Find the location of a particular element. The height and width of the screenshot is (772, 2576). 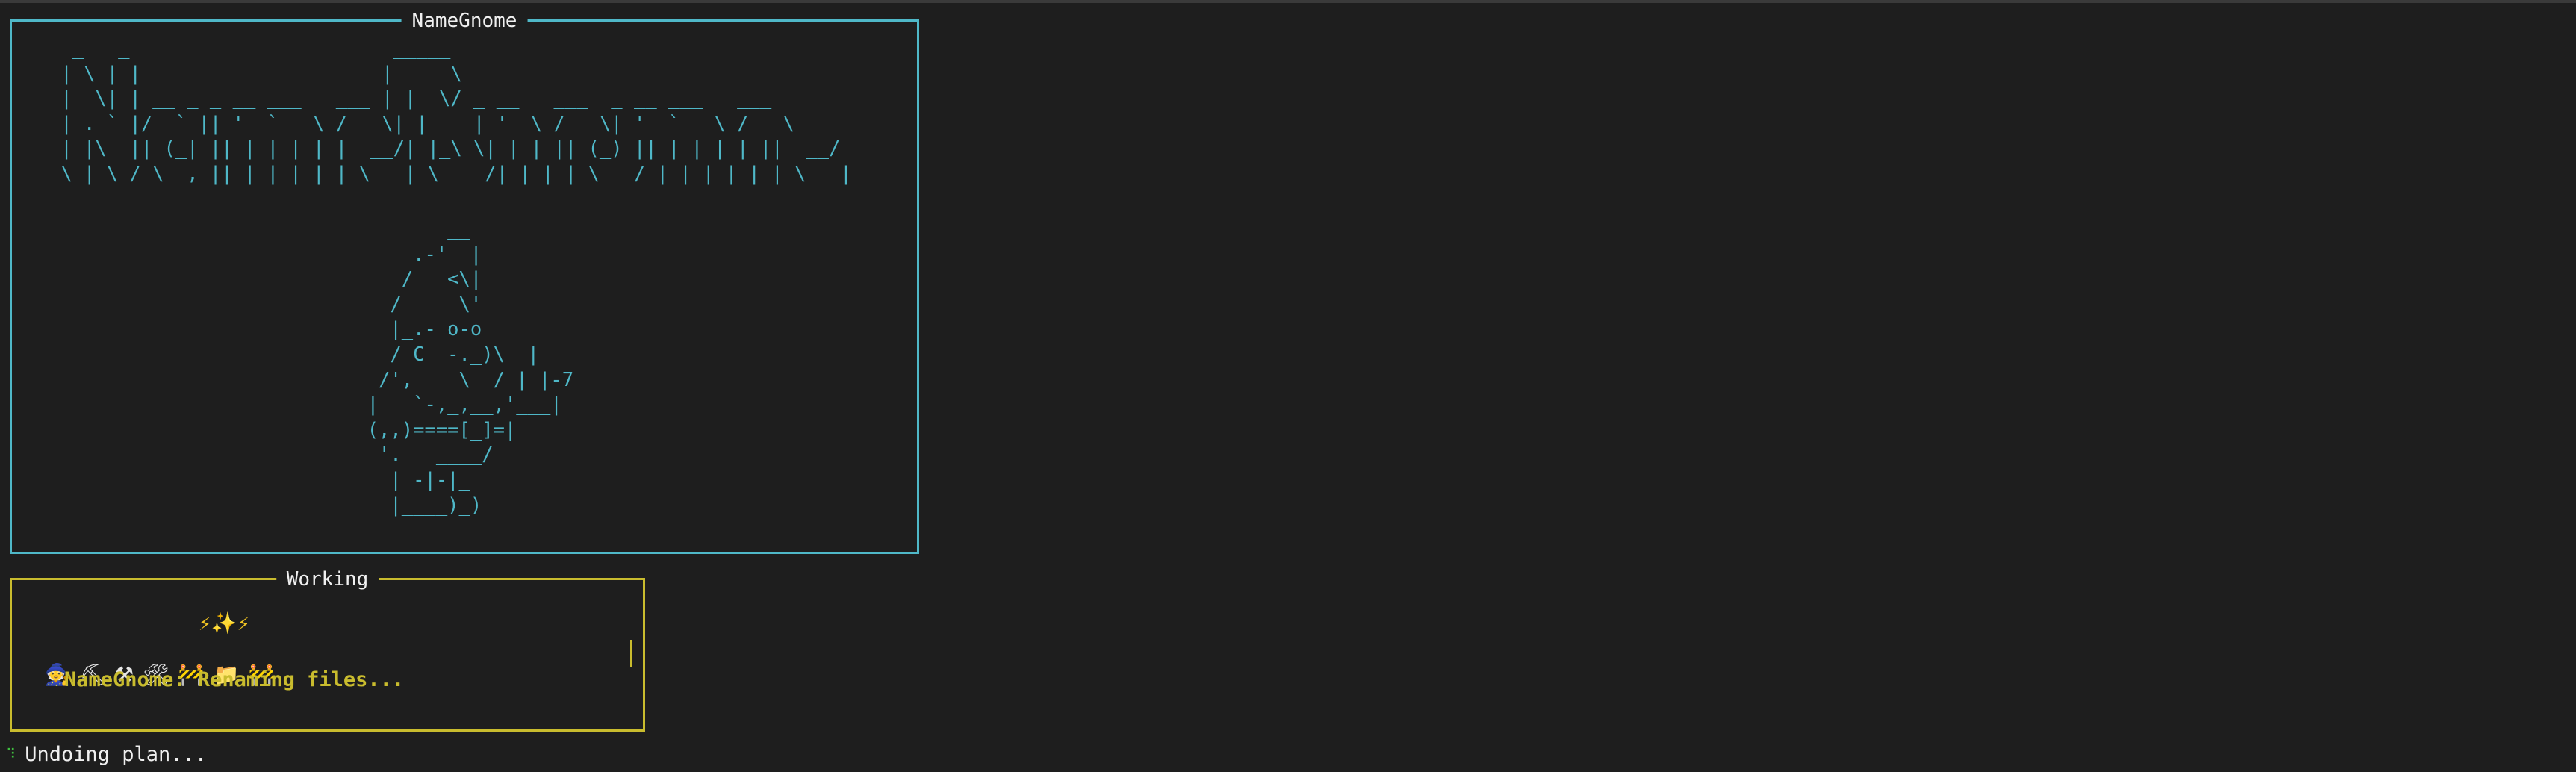

text-cursor is located at coordinates (631, 654).